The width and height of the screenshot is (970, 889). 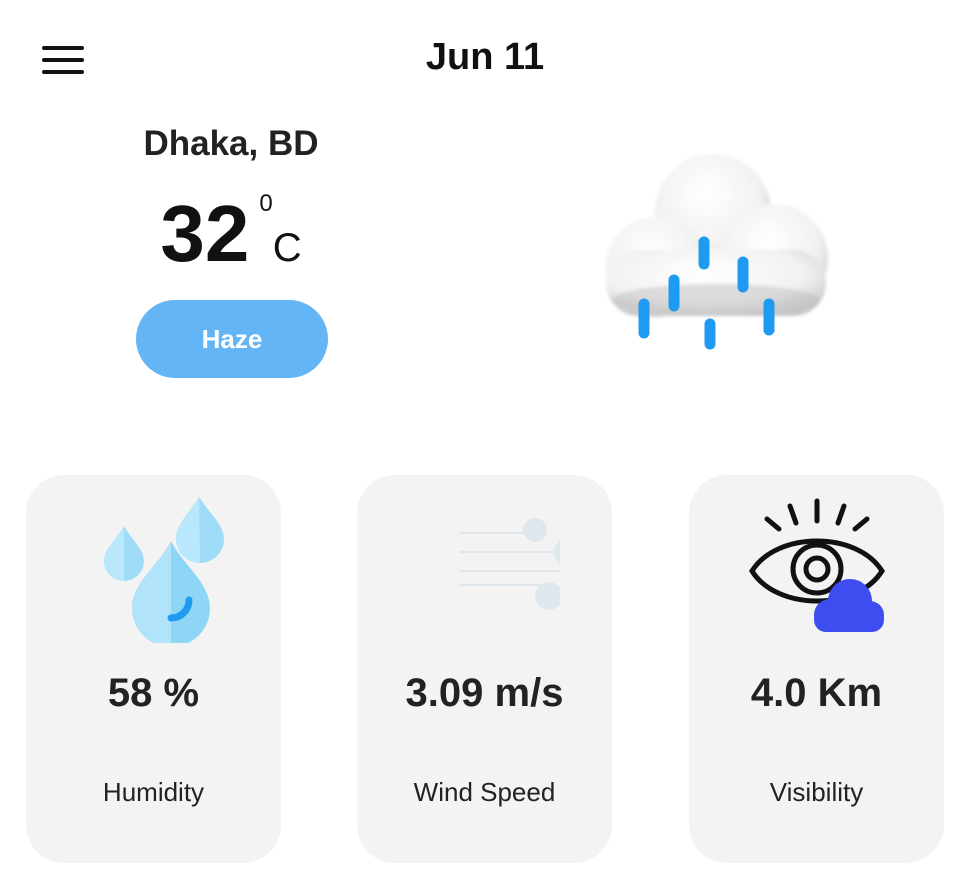 I want to click on humidity-card: 58 % Humidity, so click(x=153, y=669).